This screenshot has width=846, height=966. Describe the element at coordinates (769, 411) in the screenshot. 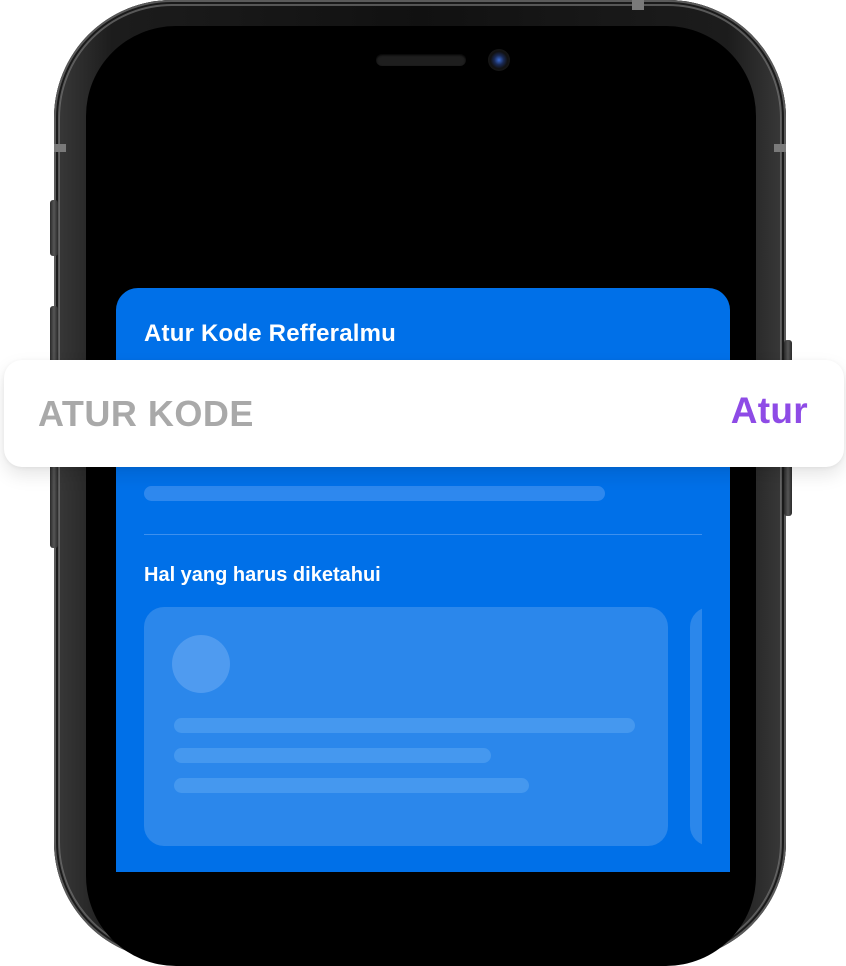

I see `set-code-button: Atur` at that location.